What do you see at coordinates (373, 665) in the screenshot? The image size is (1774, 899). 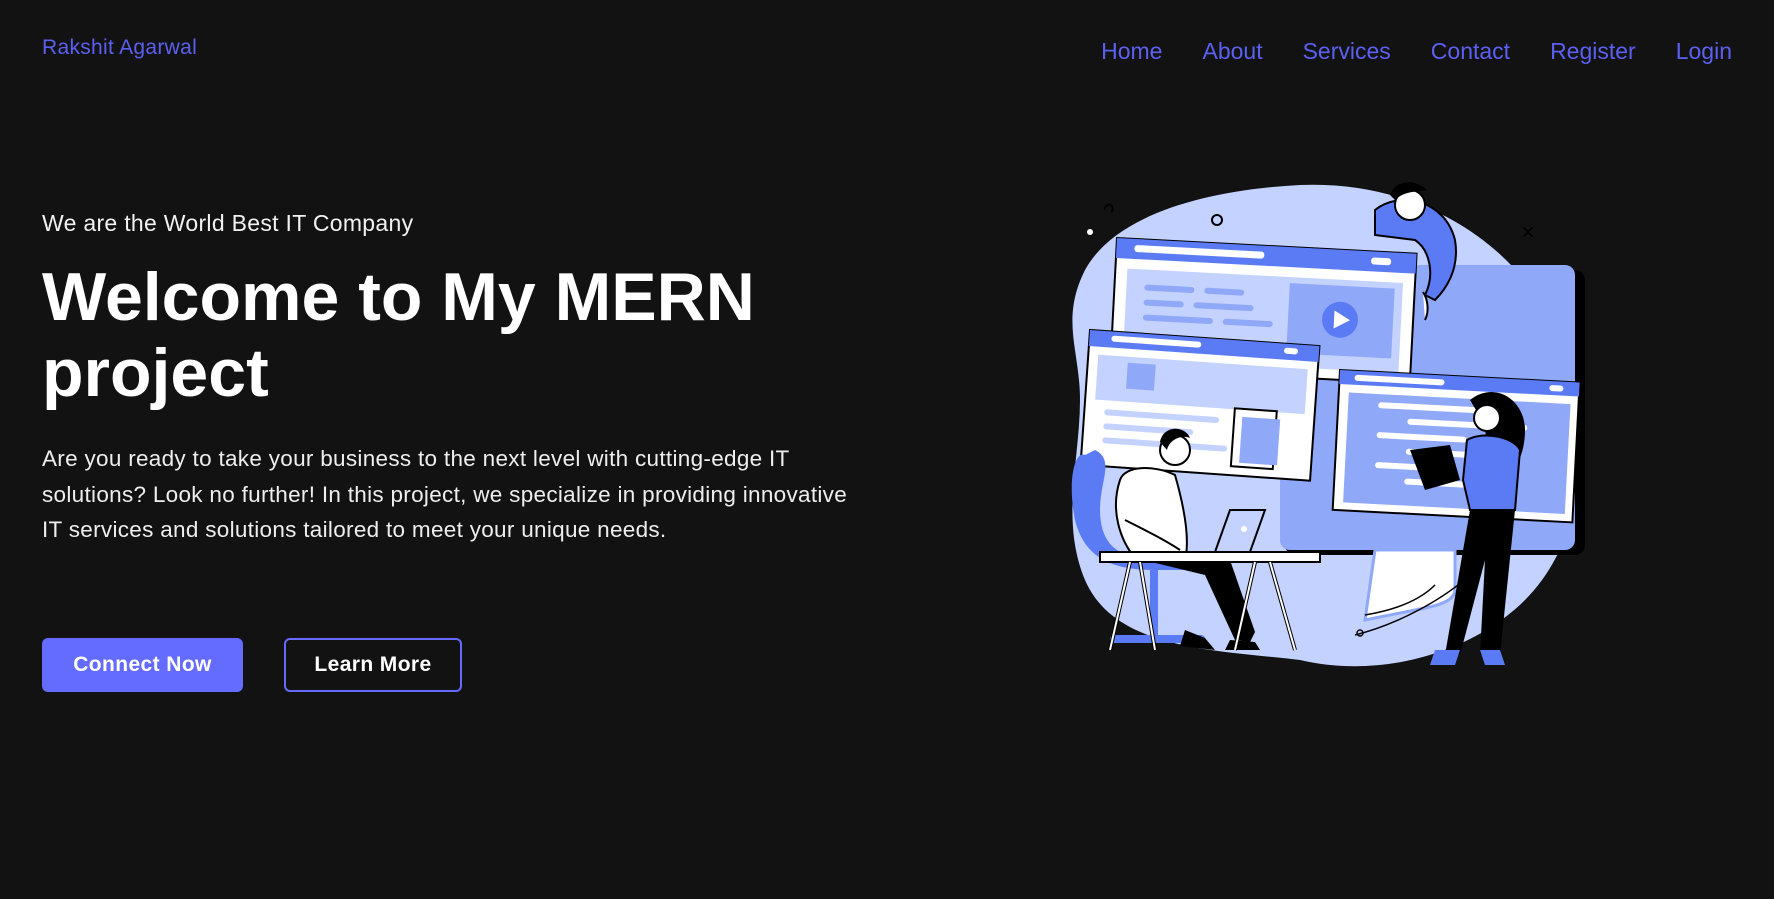 I see `learn-more-button: Learn More` at bounding box center [373, 665].